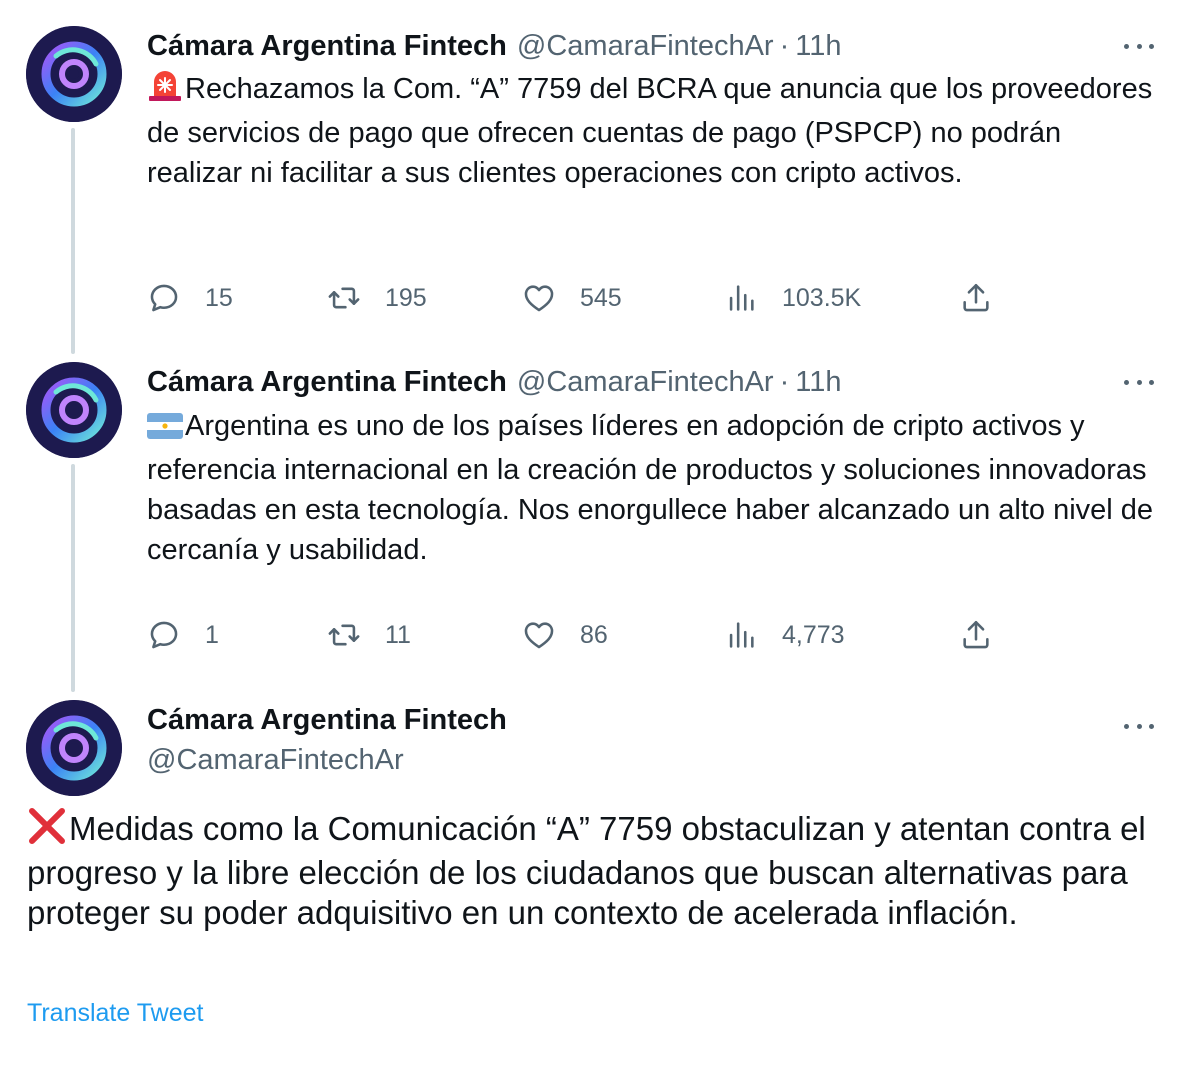  I want to click on views-button: 103.5K, so click(792, 298).